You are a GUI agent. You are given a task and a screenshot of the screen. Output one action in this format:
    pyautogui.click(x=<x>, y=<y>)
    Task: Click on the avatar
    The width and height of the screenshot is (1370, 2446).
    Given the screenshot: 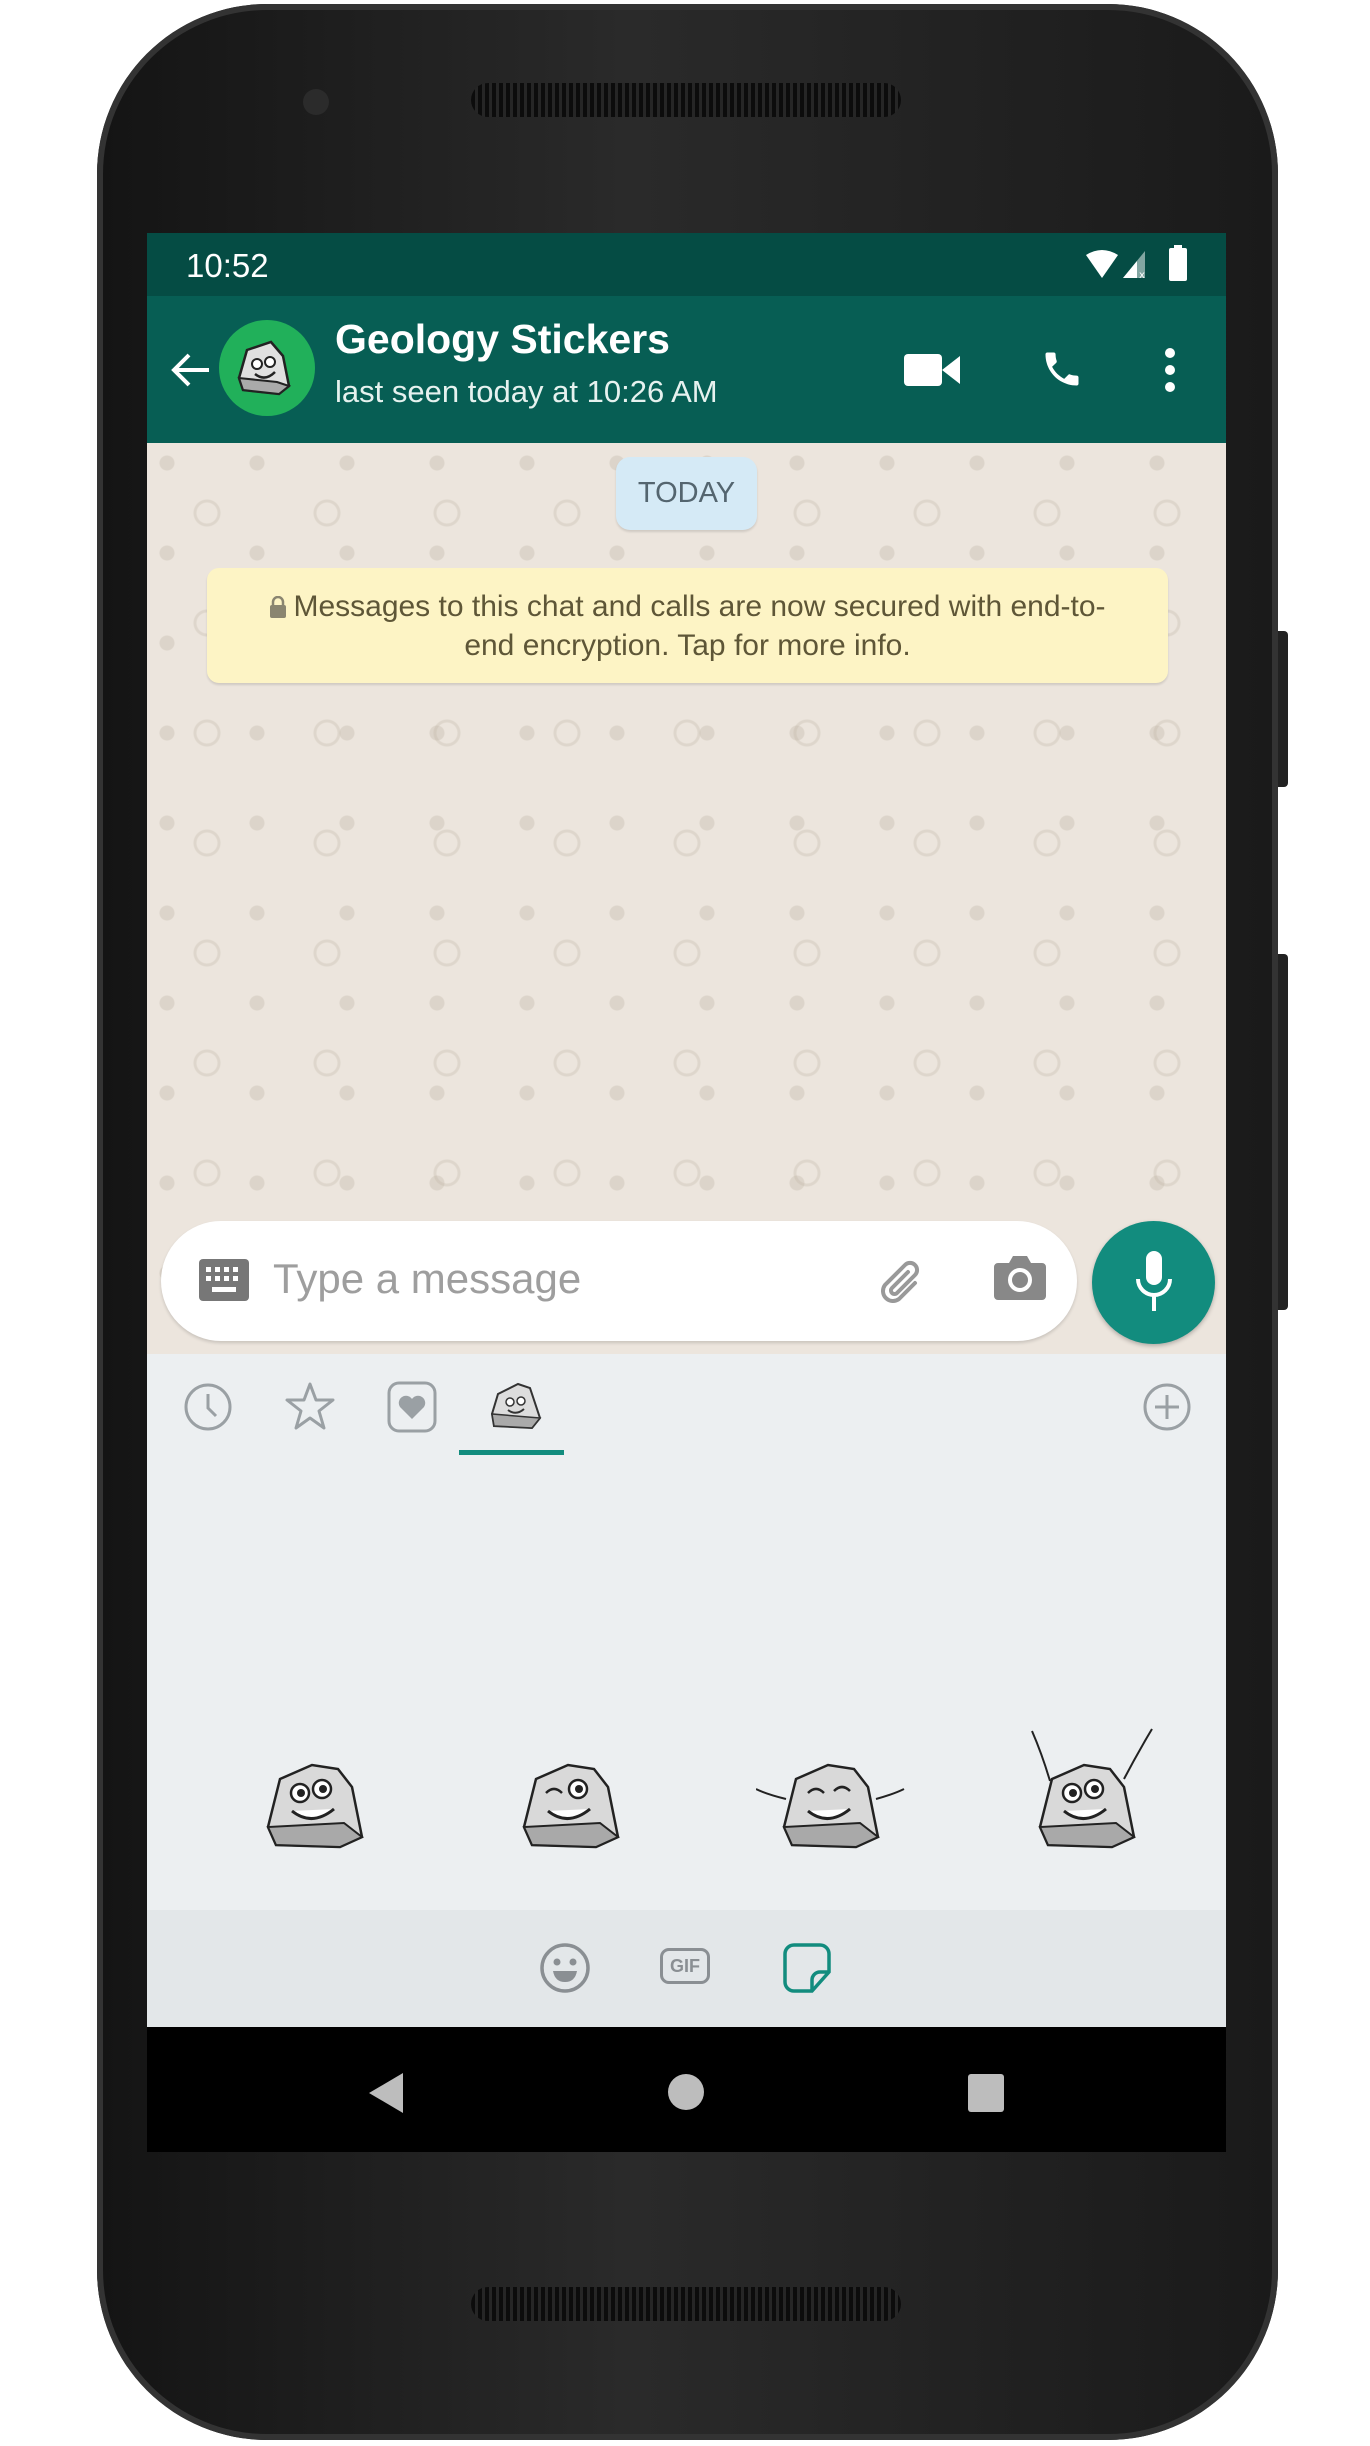 What is the action you would take?
    pyautogui.click(x=267, y=368)
    